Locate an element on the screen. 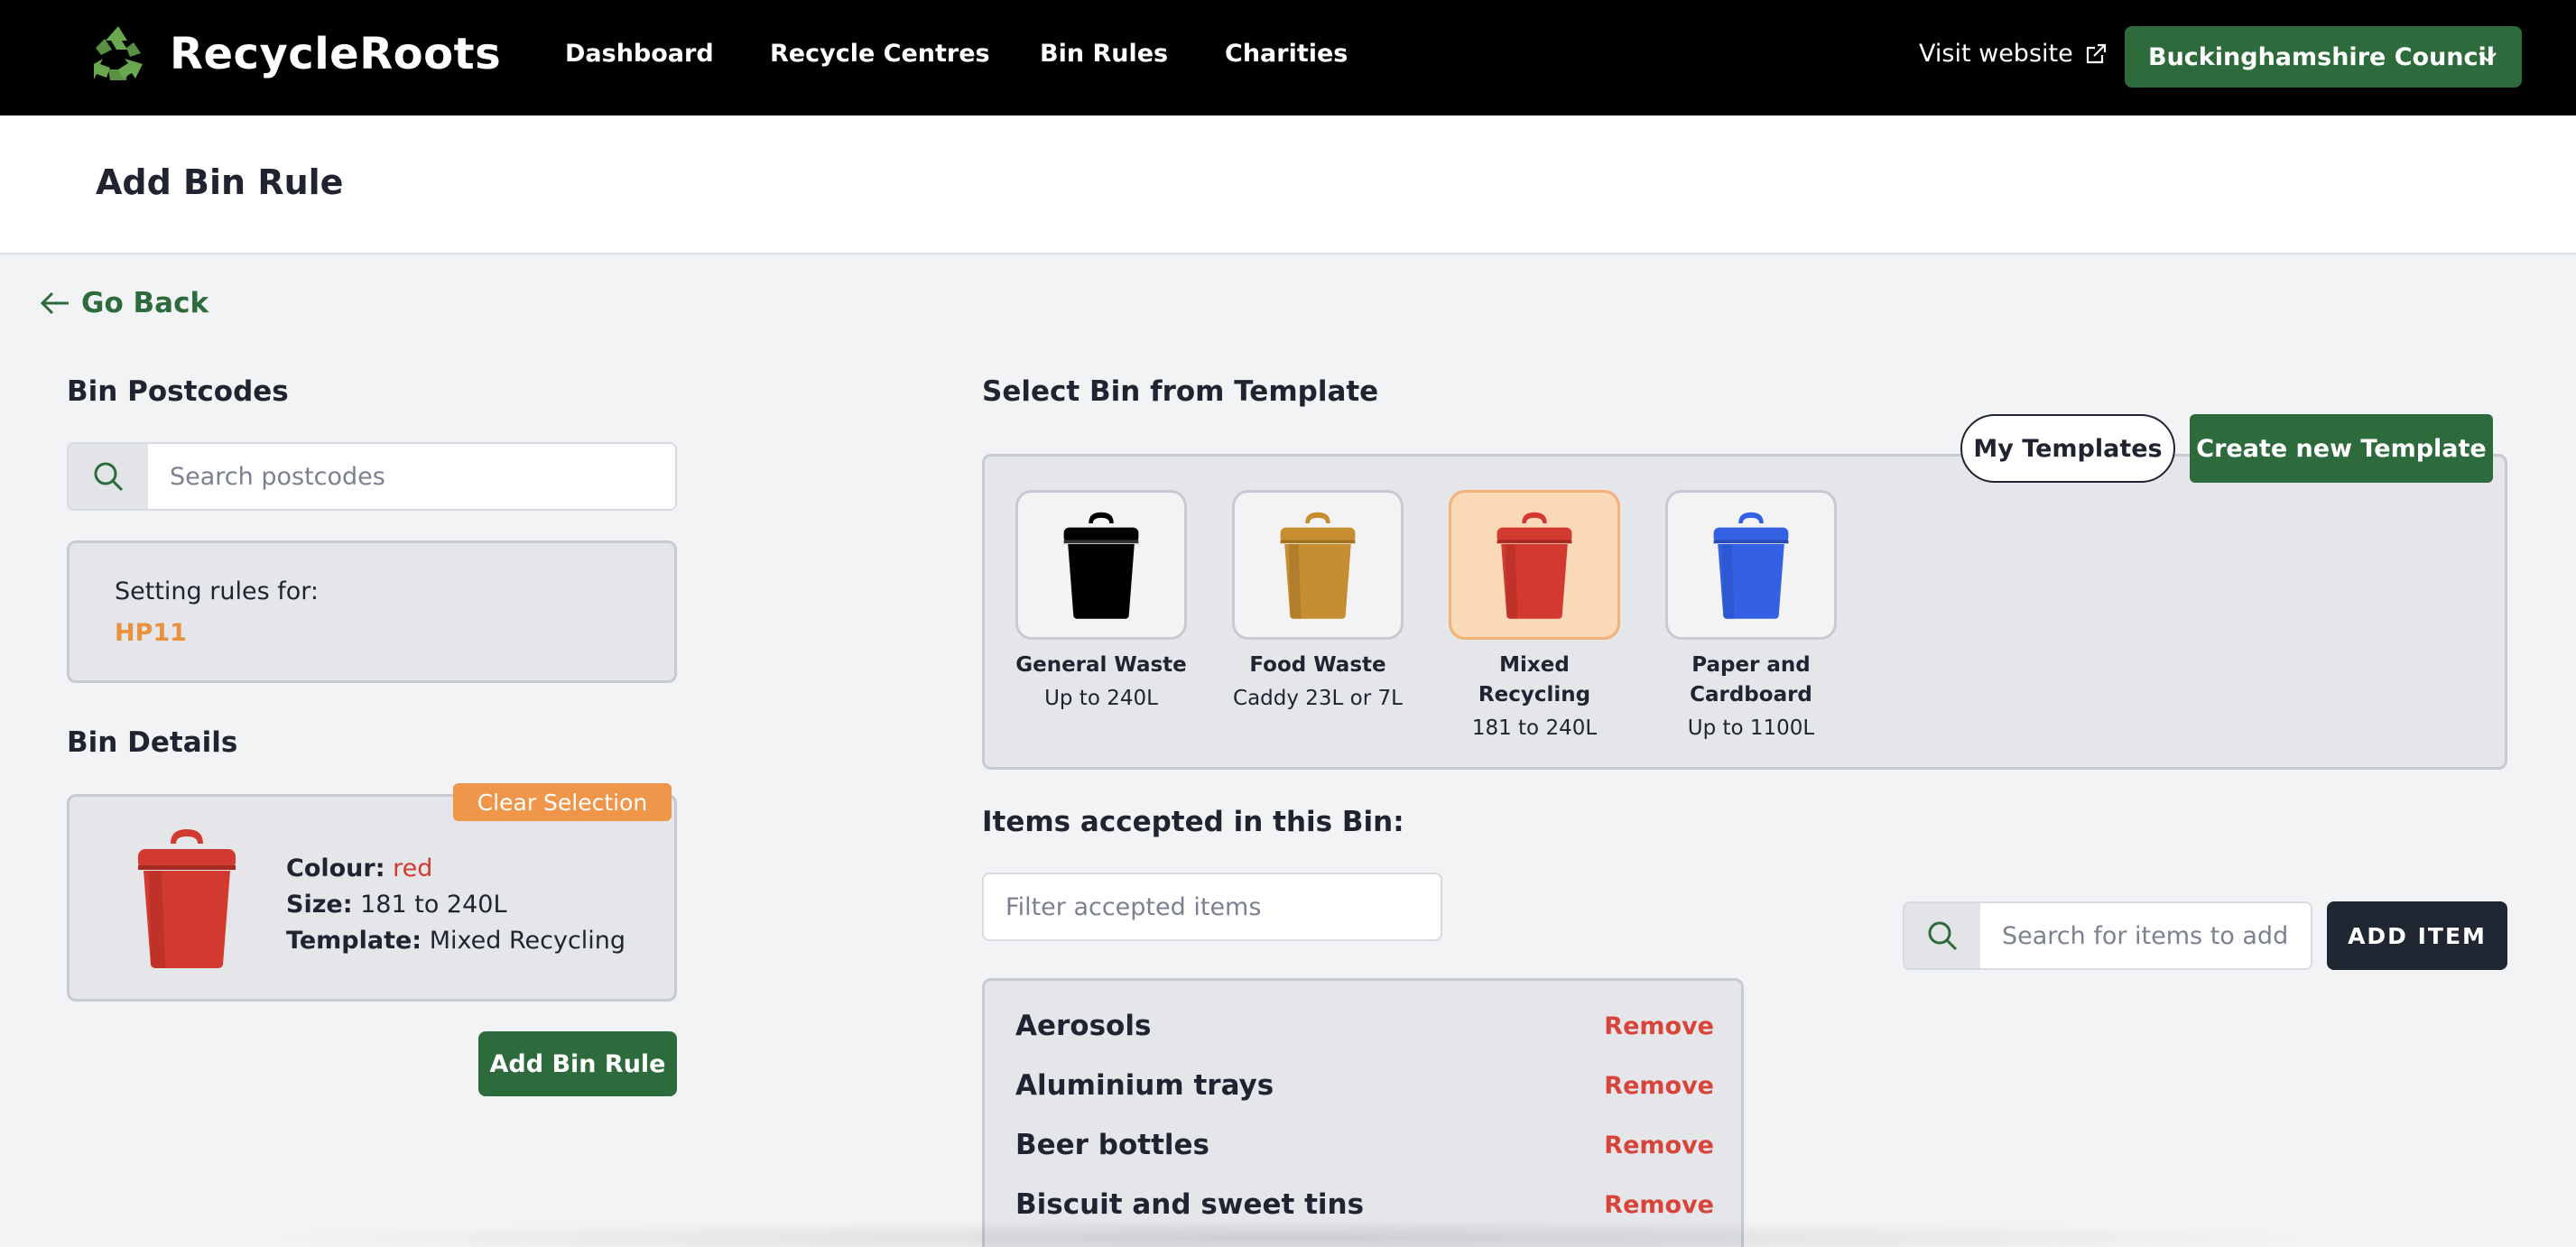 This screenshot has height=1247, width=2576. colour-value: red is located at coordinates (413, 868).